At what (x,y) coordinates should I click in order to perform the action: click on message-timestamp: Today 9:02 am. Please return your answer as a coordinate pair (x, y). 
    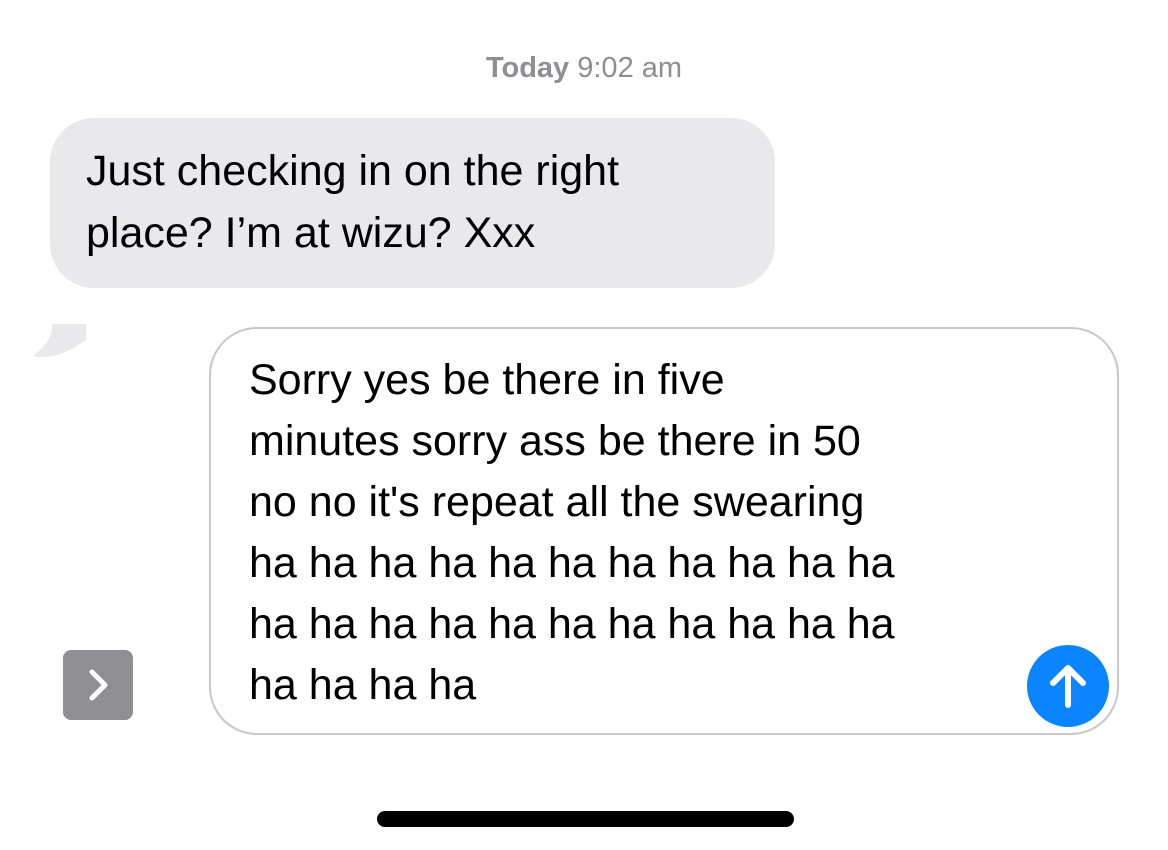
    Looking at the image, I should click on (584, 68).